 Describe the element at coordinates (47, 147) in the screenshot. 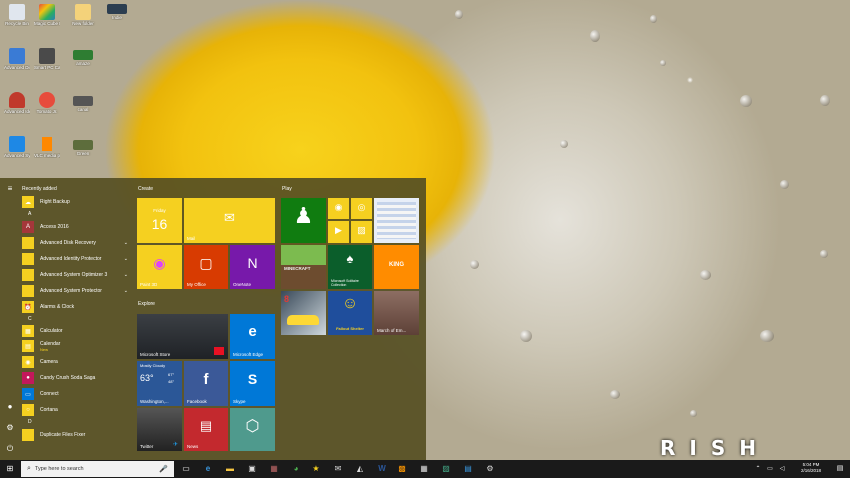

I see `desktop-icon: VLC media player` at that location.